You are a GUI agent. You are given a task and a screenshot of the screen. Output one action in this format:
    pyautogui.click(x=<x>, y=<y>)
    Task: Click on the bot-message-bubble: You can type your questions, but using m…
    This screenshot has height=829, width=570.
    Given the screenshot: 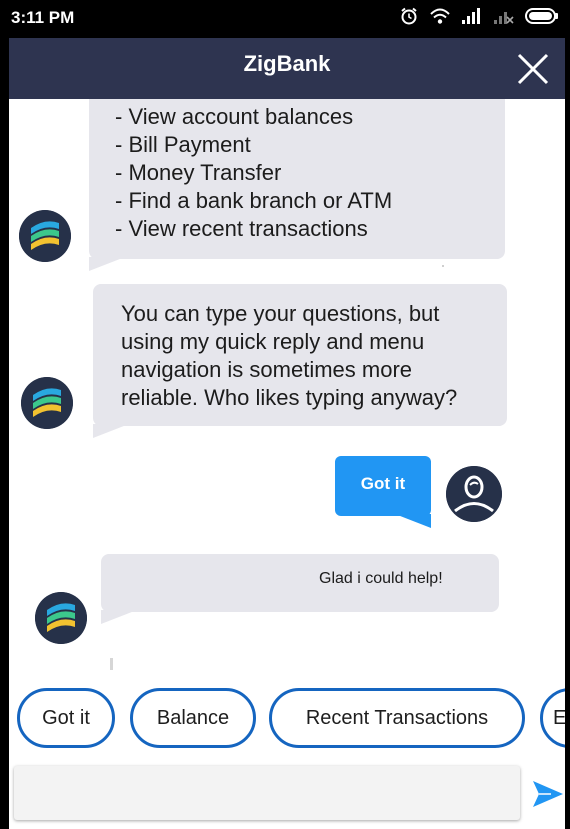 What is the action you would take?
    pyautogui.click(x=300, y=361)
    